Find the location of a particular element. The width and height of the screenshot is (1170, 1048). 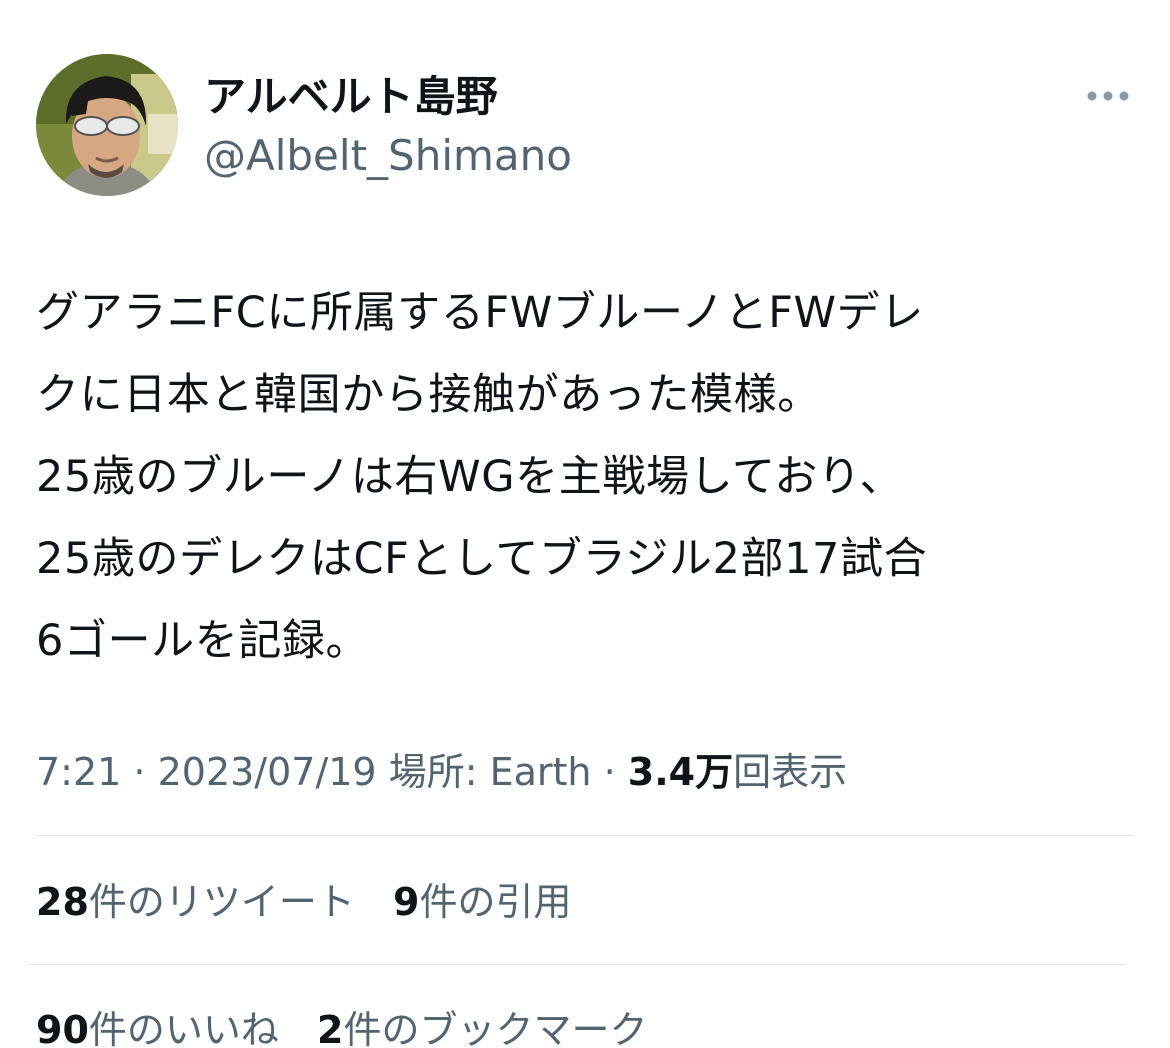

engagement-stats-row-2: 90件のいいね 2件のブックマーク is located at coordinates (341, 1024).